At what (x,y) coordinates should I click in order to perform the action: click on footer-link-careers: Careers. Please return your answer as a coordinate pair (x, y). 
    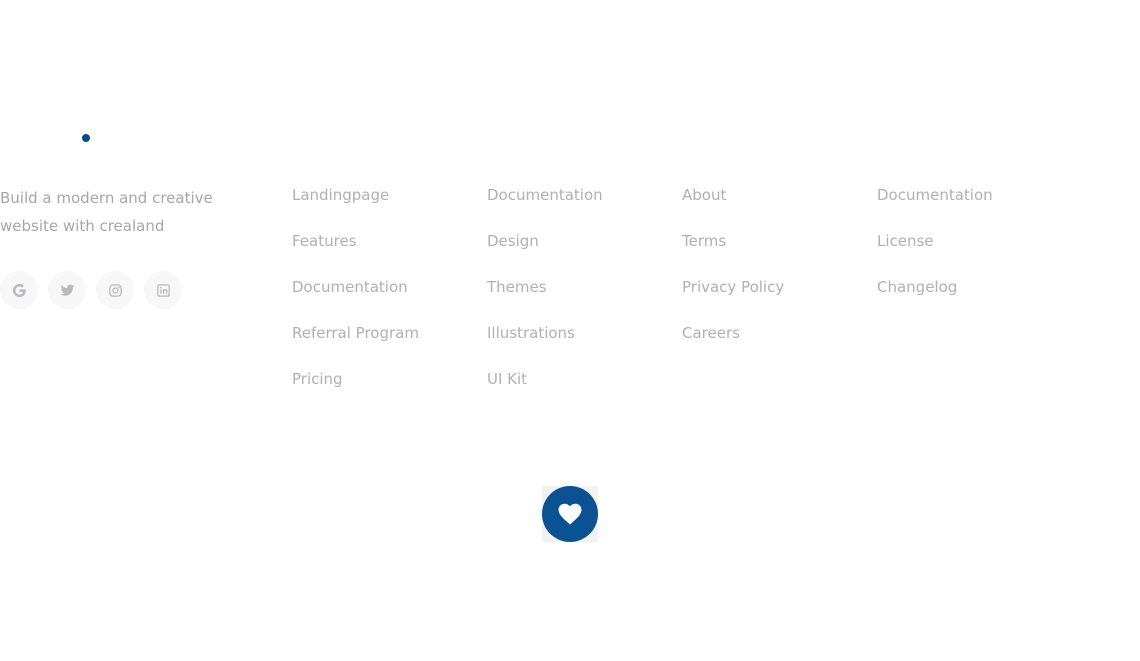
    Looking at the image, I should click on (733, 342).